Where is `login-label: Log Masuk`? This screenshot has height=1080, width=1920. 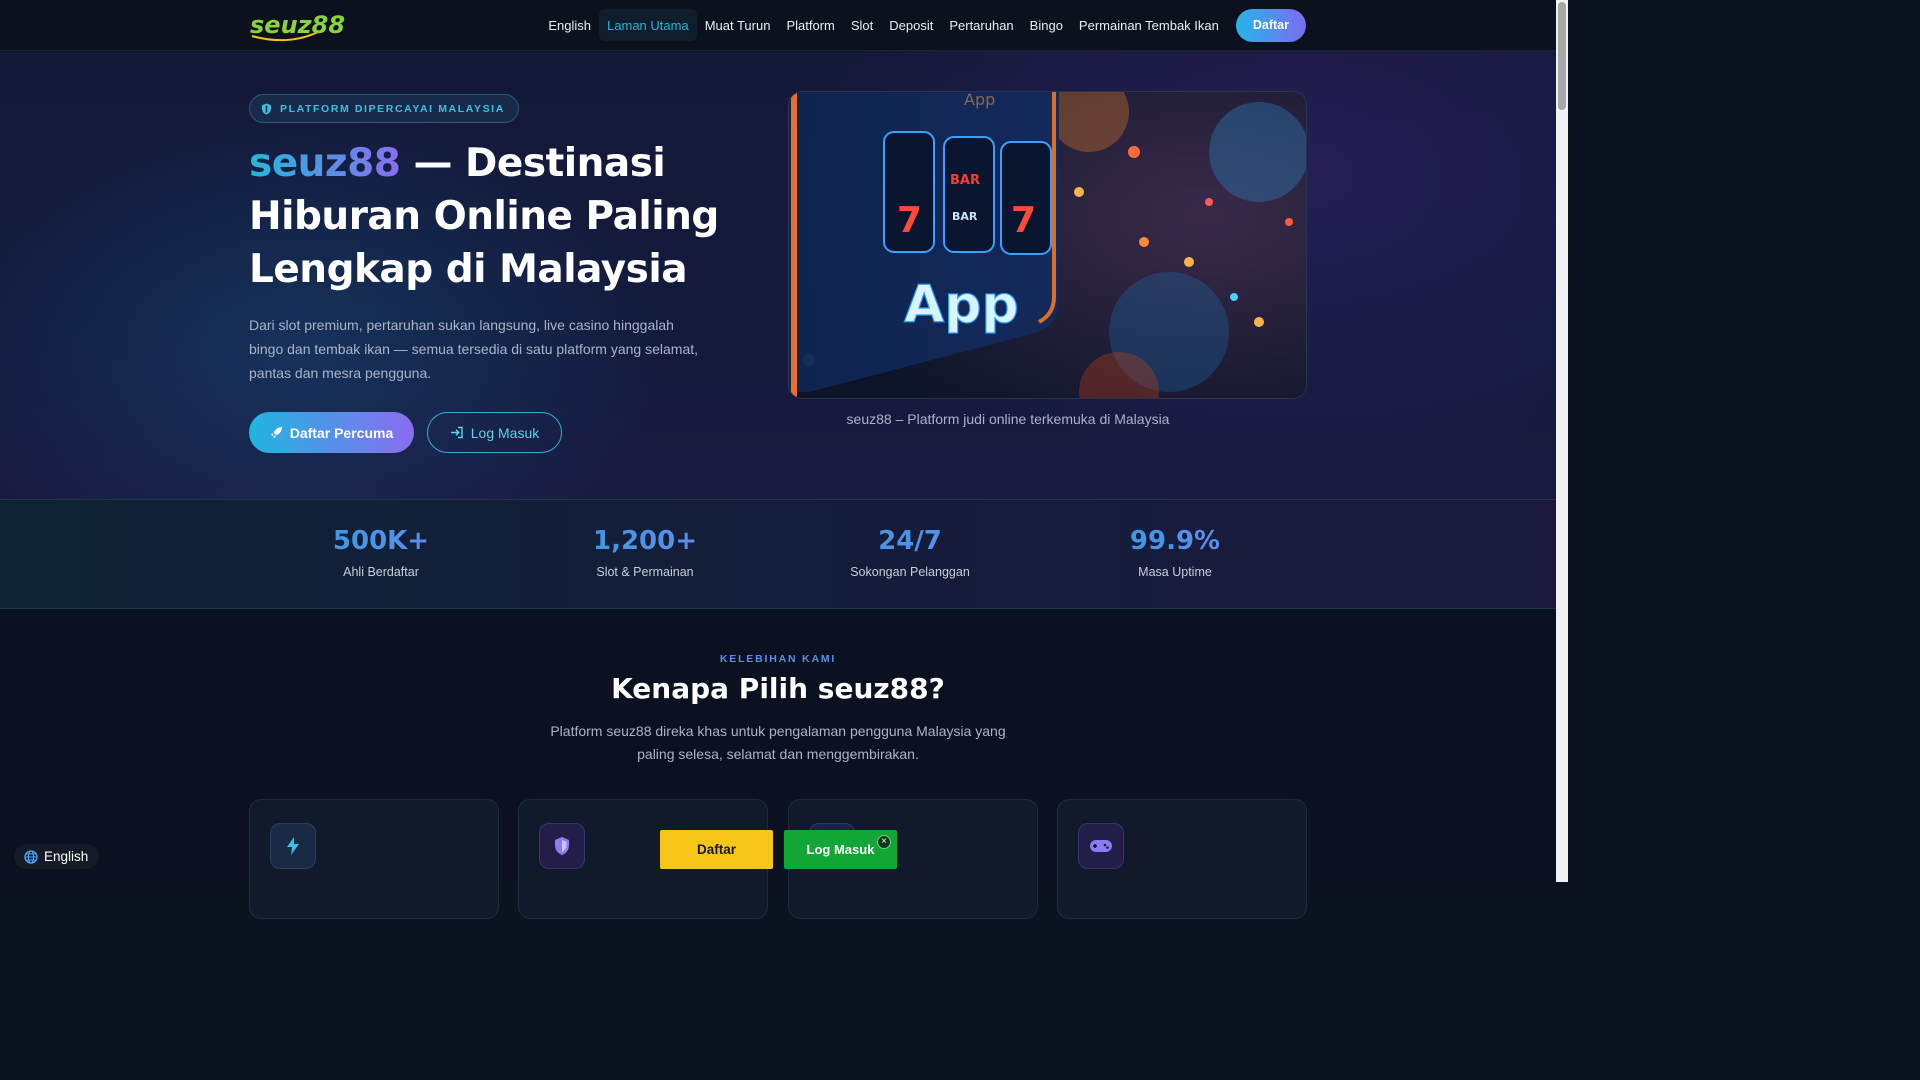
login-label: Log Masuk is located at coordinates (505, 432).